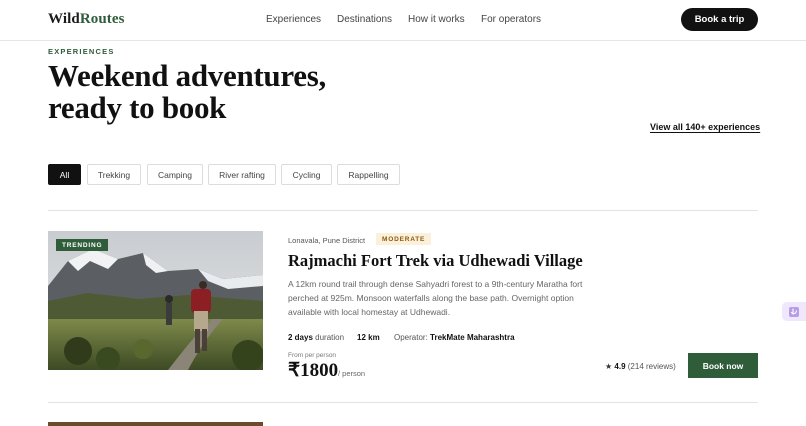 The image size is (806, 426). Describe the element at coordinates (368, 174) in the screenshot. I see `filter-chip-rappelling: Rappelling` at that location.